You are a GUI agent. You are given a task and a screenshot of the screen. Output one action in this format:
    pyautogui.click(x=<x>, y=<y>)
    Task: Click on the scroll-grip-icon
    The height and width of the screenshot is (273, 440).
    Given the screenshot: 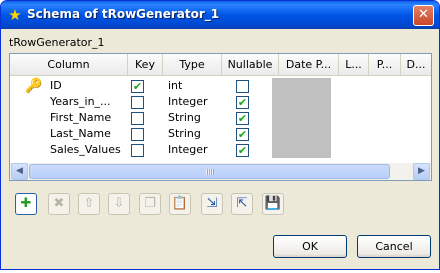 What is the action you would take?
    pyautogui.click(x=209, y=172)
    